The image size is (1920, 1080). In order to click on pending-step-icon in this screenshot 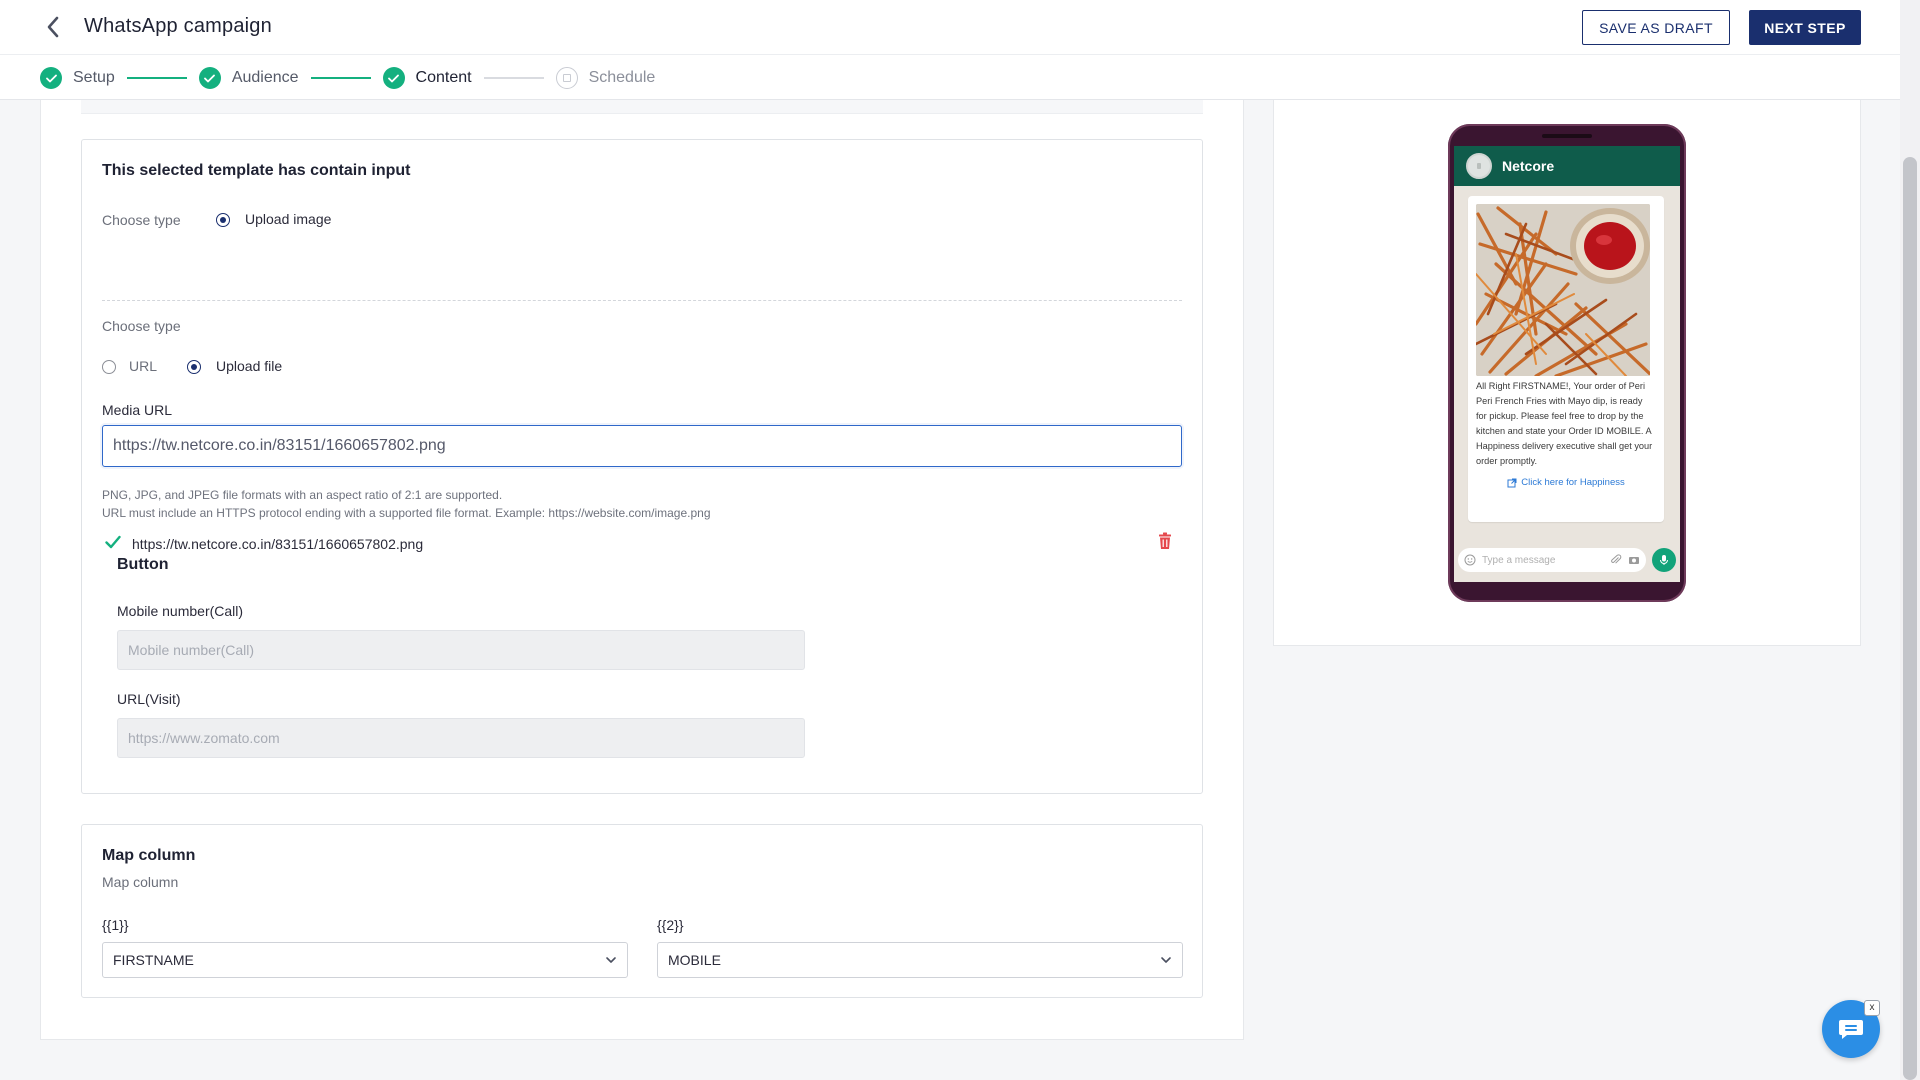, I will do `click(566, 78)`.